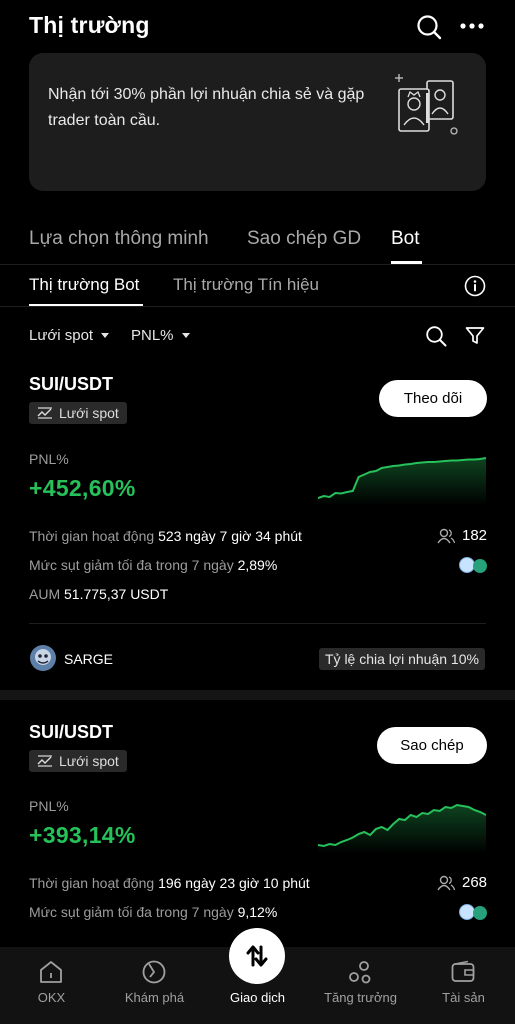 The height and width of the screenshot is (1024, 515). What do you see at coordinates (257, 264) in the screenshot?
I see `tabs-divider` at bounding box center [257, 264].